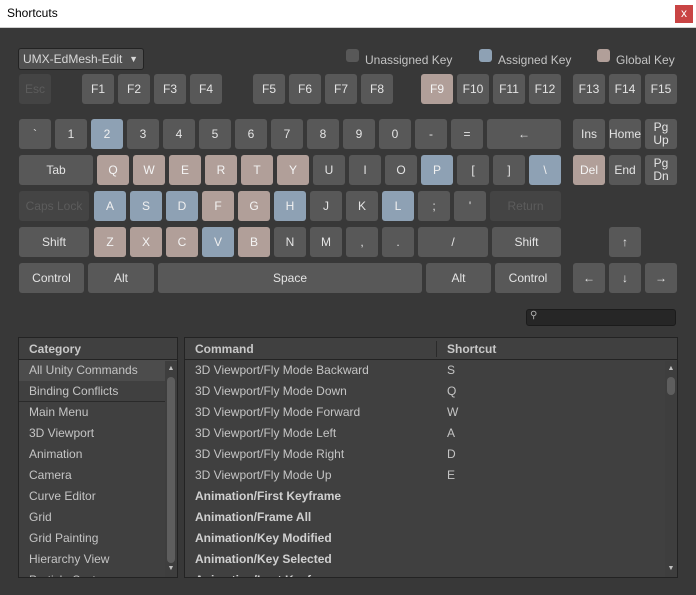  Describe the element at coordinates (661, 170) in the screenshot. I see `key-page-down: Pg Dn` at that location.